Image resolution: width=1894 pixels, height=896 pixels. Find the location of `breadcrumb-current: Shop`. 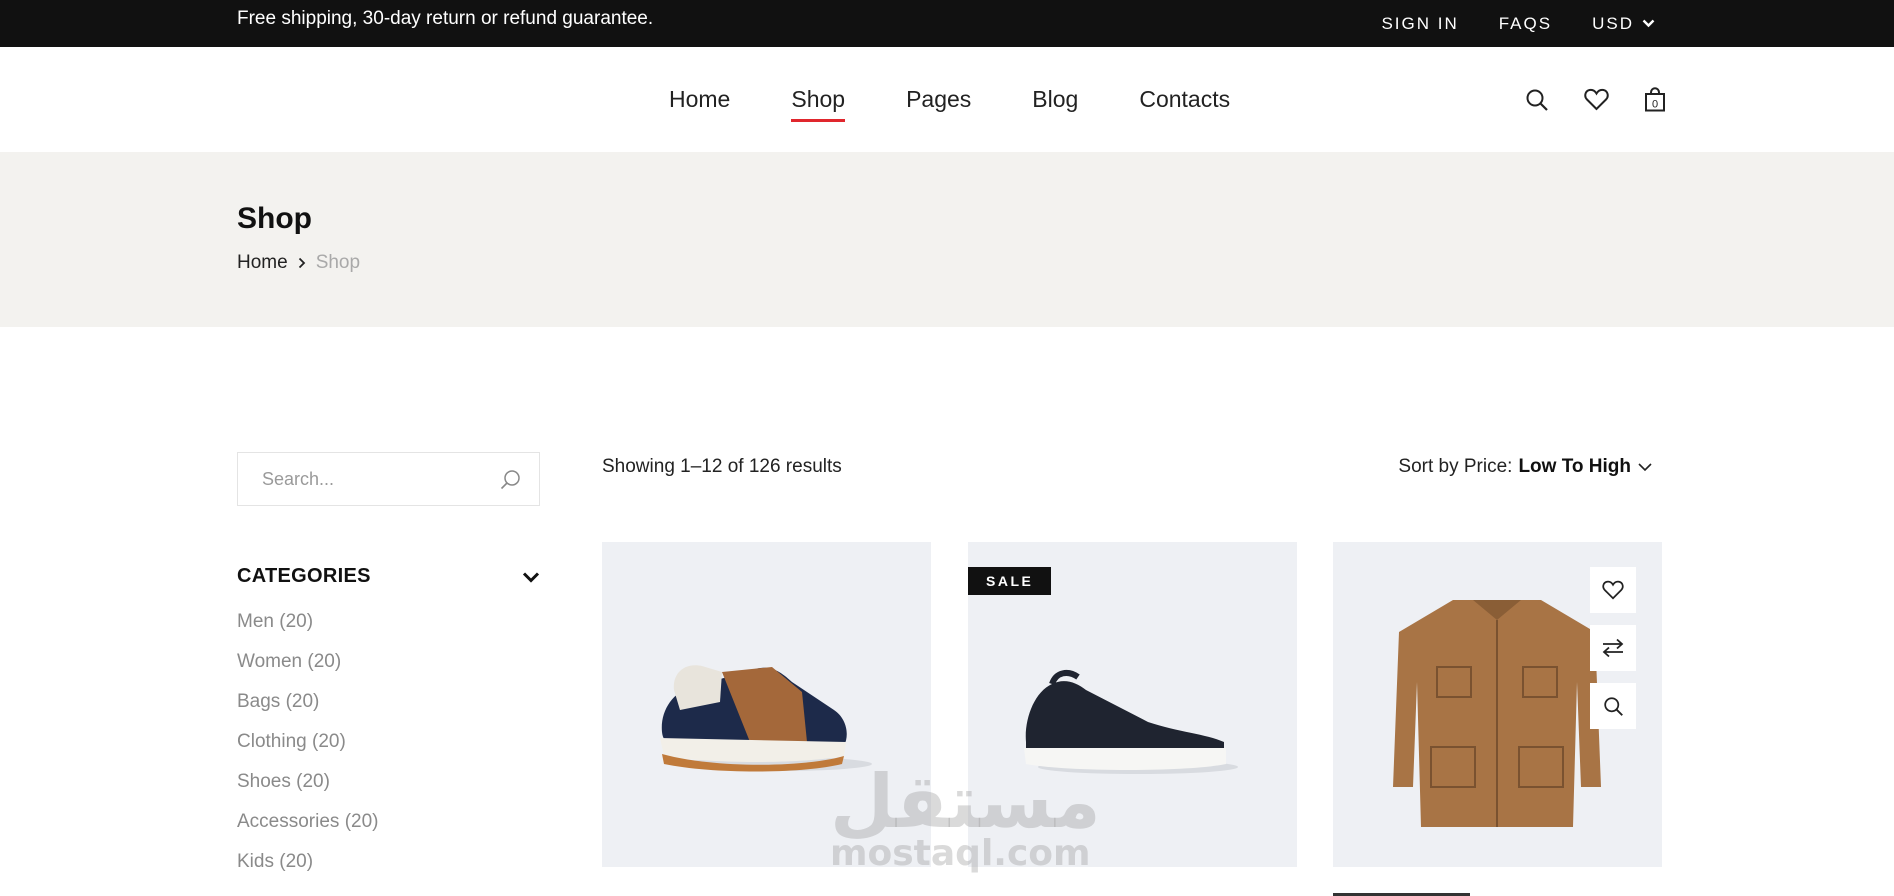

breadcrumb-current: Shop is located at coordinates (338, 262).